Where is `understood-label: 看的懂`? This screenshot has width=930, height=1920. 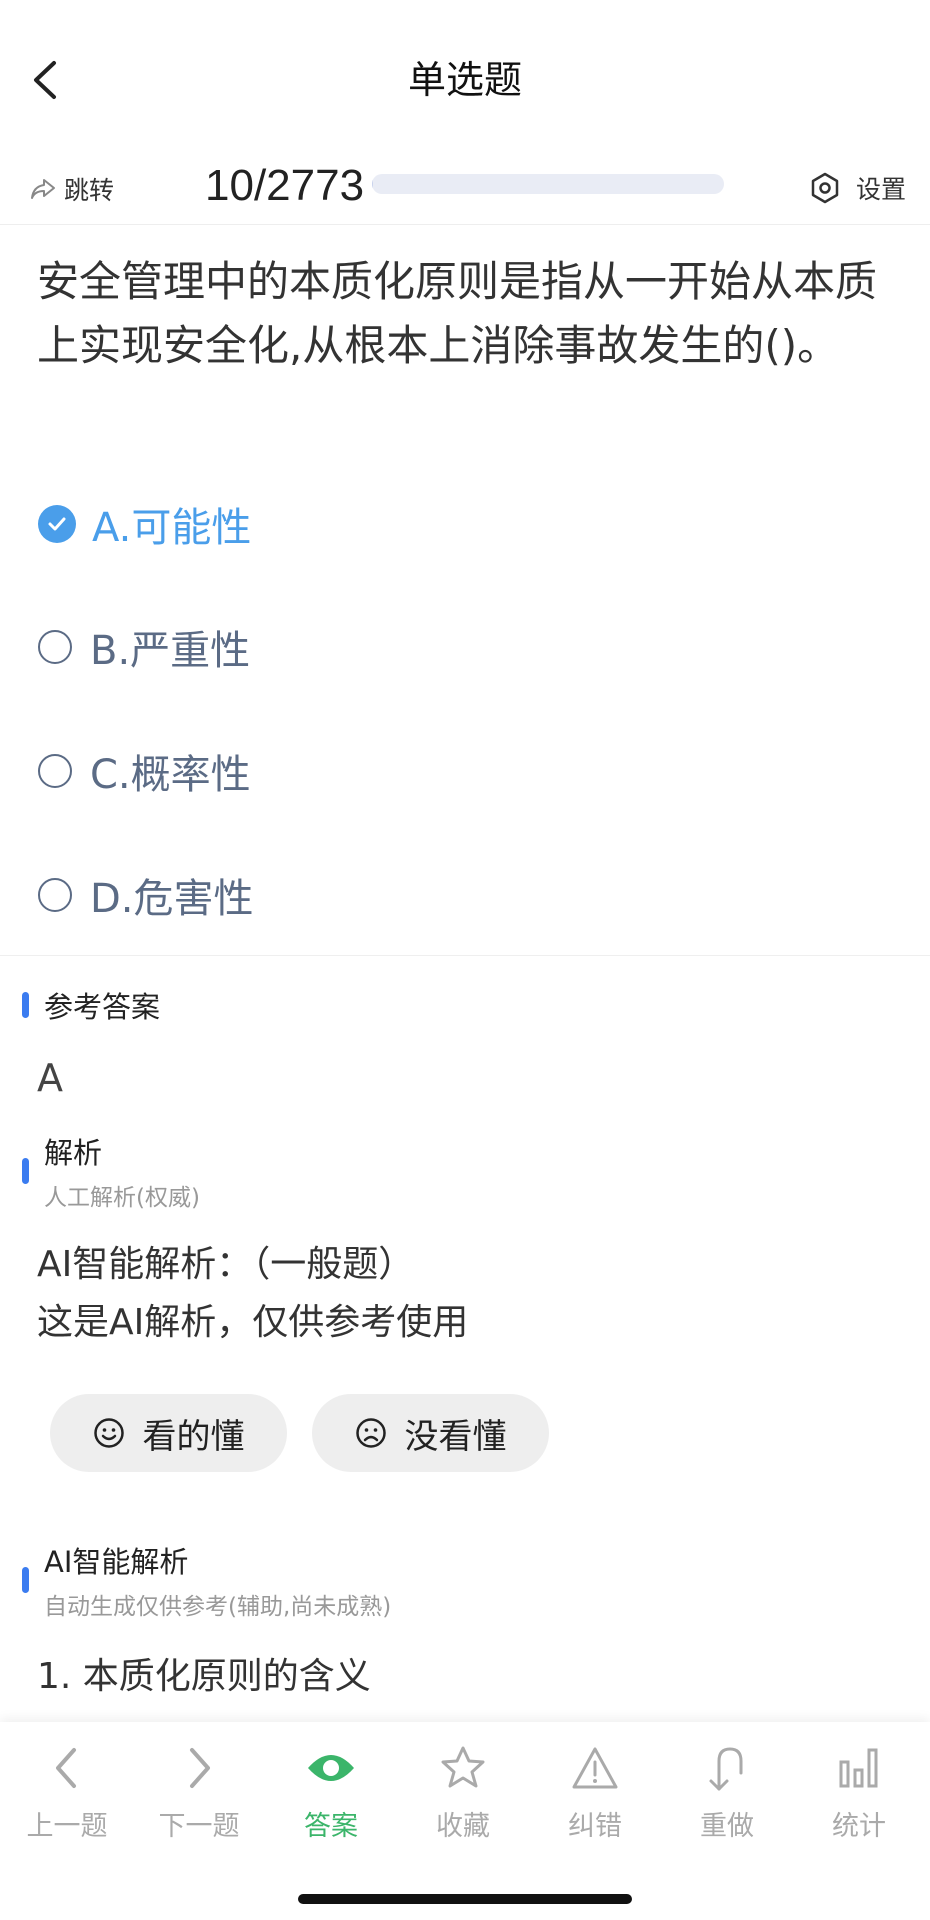 understood-label: 看的懂 is located at coordinates (193, 1436).